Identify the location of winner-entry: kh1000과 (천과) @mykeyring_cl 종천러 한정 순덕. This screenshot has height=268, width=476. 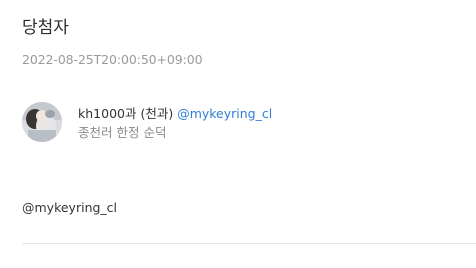
(147, 122).